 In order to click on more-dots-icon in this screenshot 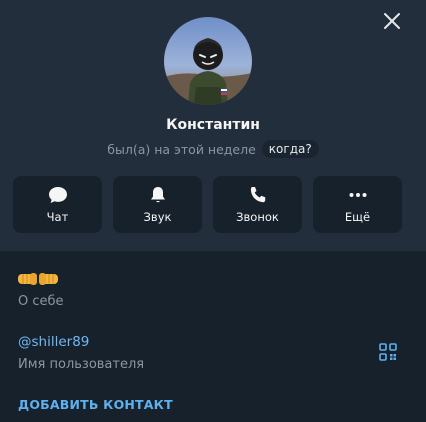, I will do `click(357, 195)`.